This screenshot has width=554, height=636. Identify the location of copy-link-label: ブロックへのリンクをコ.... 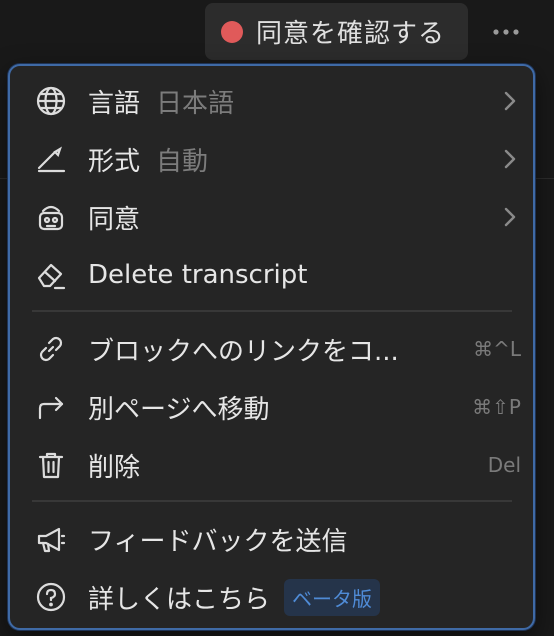
(243, 351).